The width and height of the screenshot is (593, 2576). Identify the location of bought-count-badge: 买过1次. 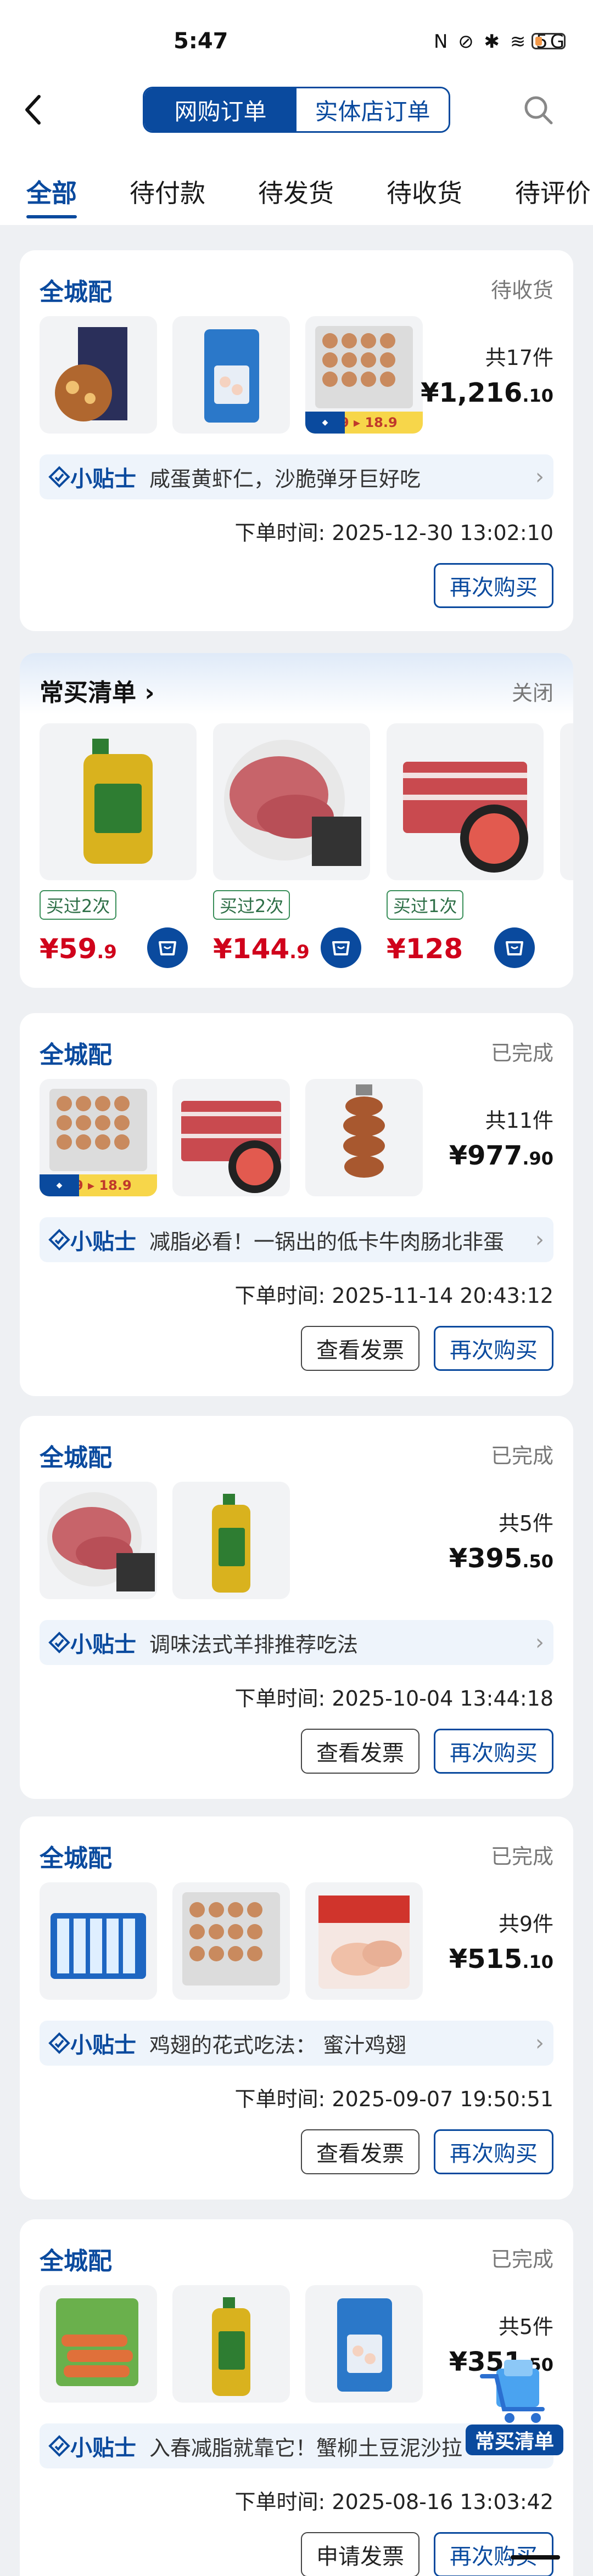
(425, 905).